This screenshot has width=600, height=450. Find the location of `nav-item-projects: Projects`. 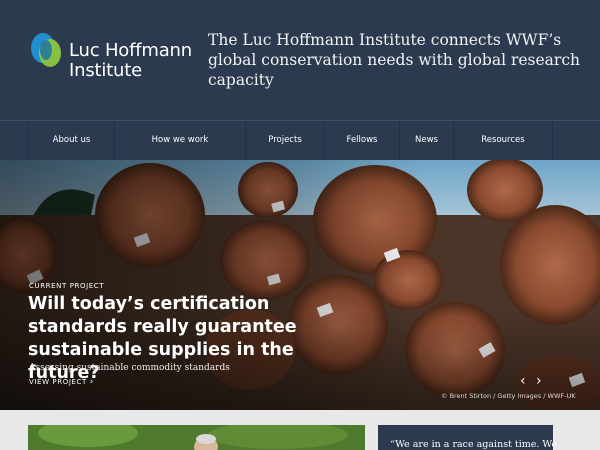

nav-item-projects: Projects is located at coordinates (284, 140).